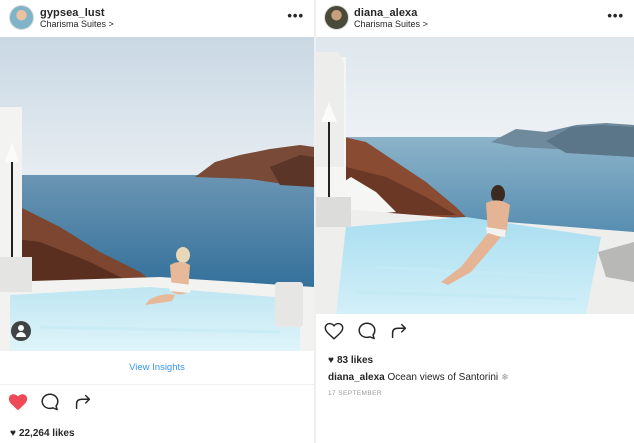  What do you see at coordinates (385, 13) in the screenshot?
I see `username: diana_alexa` at bounding box center [385, 13].